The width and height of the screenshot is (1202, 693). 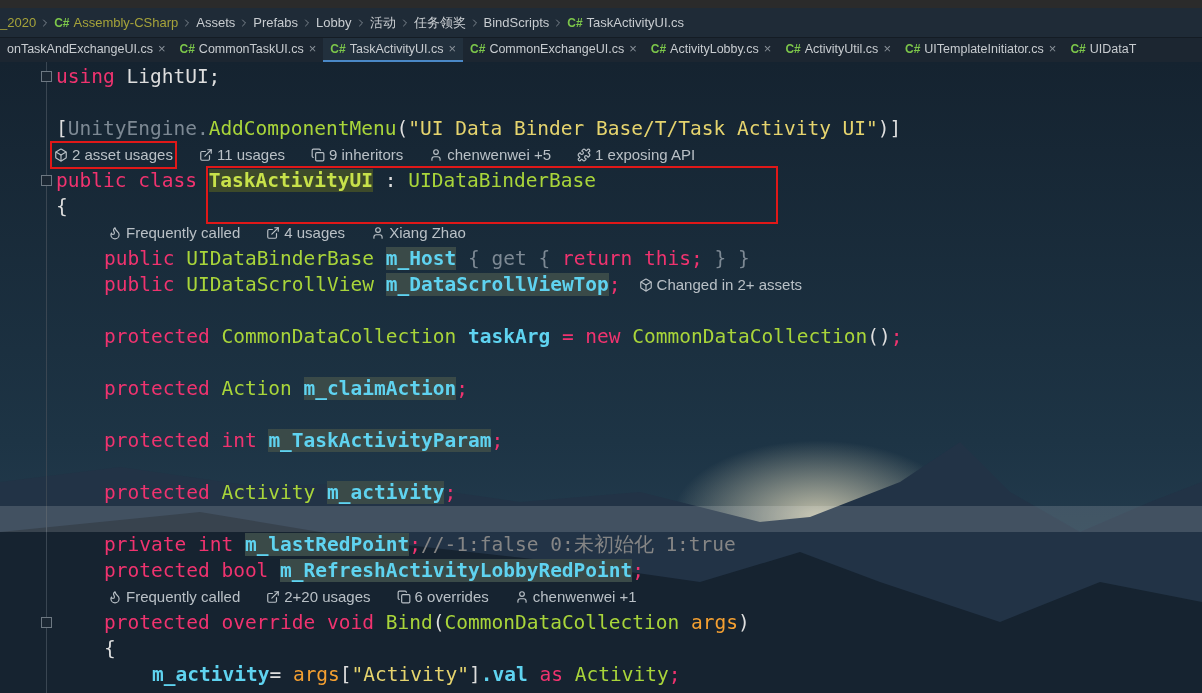 I want to click on code-line: protected CommonDataCollection taskArg = new CommonDataCollection();, so click(x=503, y=337).